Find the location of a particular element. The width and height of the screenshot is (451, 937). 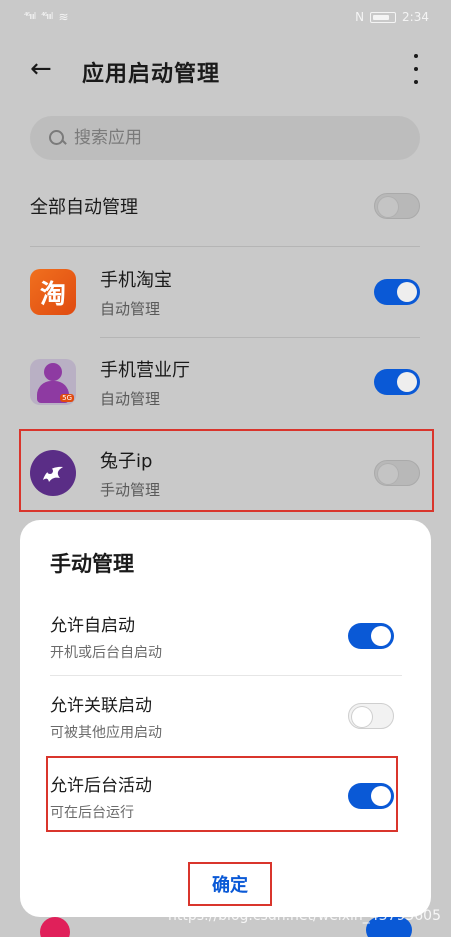

linked-start-toggle is located at coordinates (371, 716).